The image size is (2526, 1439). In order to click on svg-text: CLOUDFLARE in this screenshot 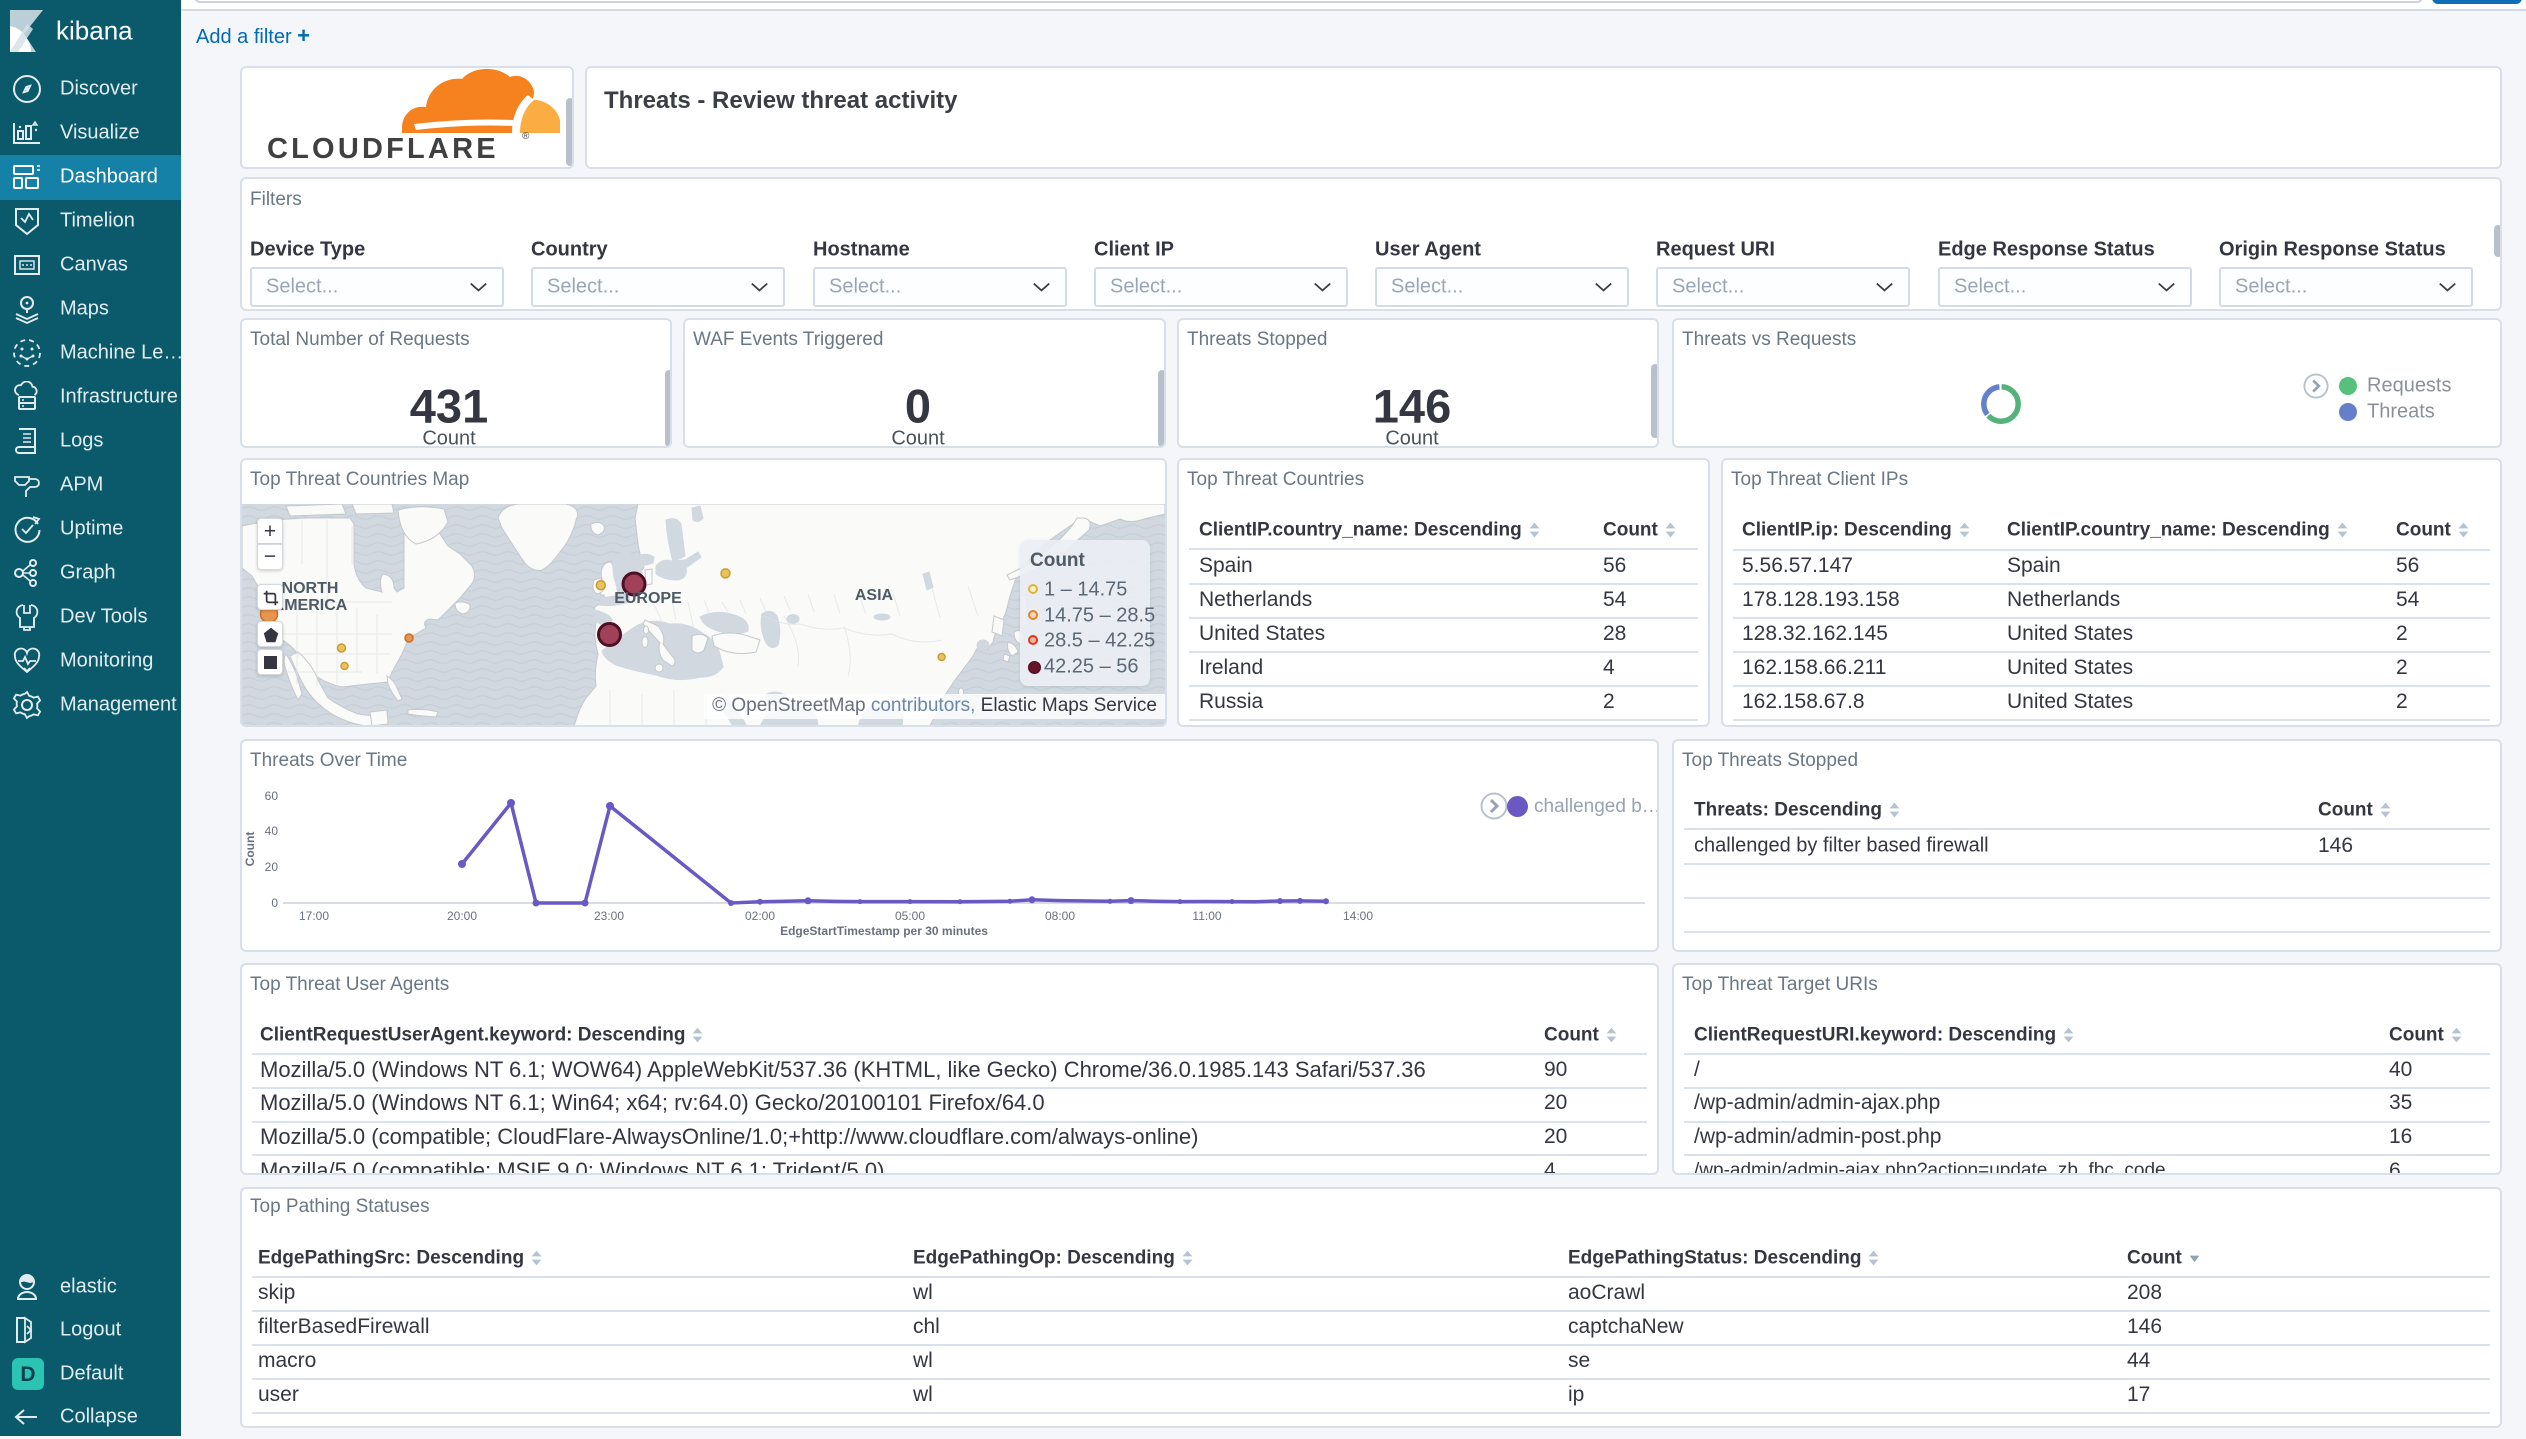, I will do `click(383, 149)`.